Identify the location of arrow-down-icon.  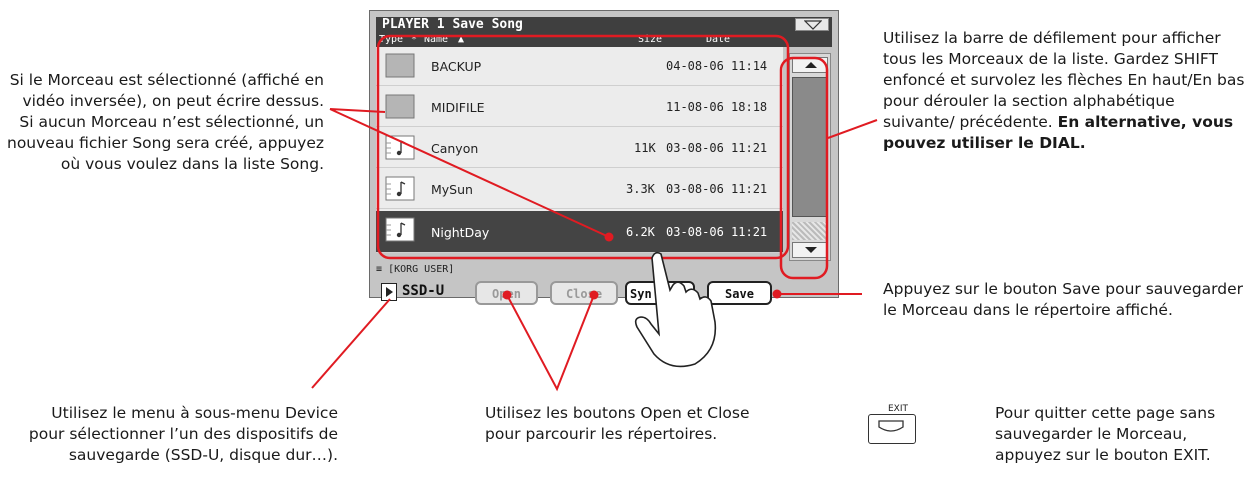
(811, 250).